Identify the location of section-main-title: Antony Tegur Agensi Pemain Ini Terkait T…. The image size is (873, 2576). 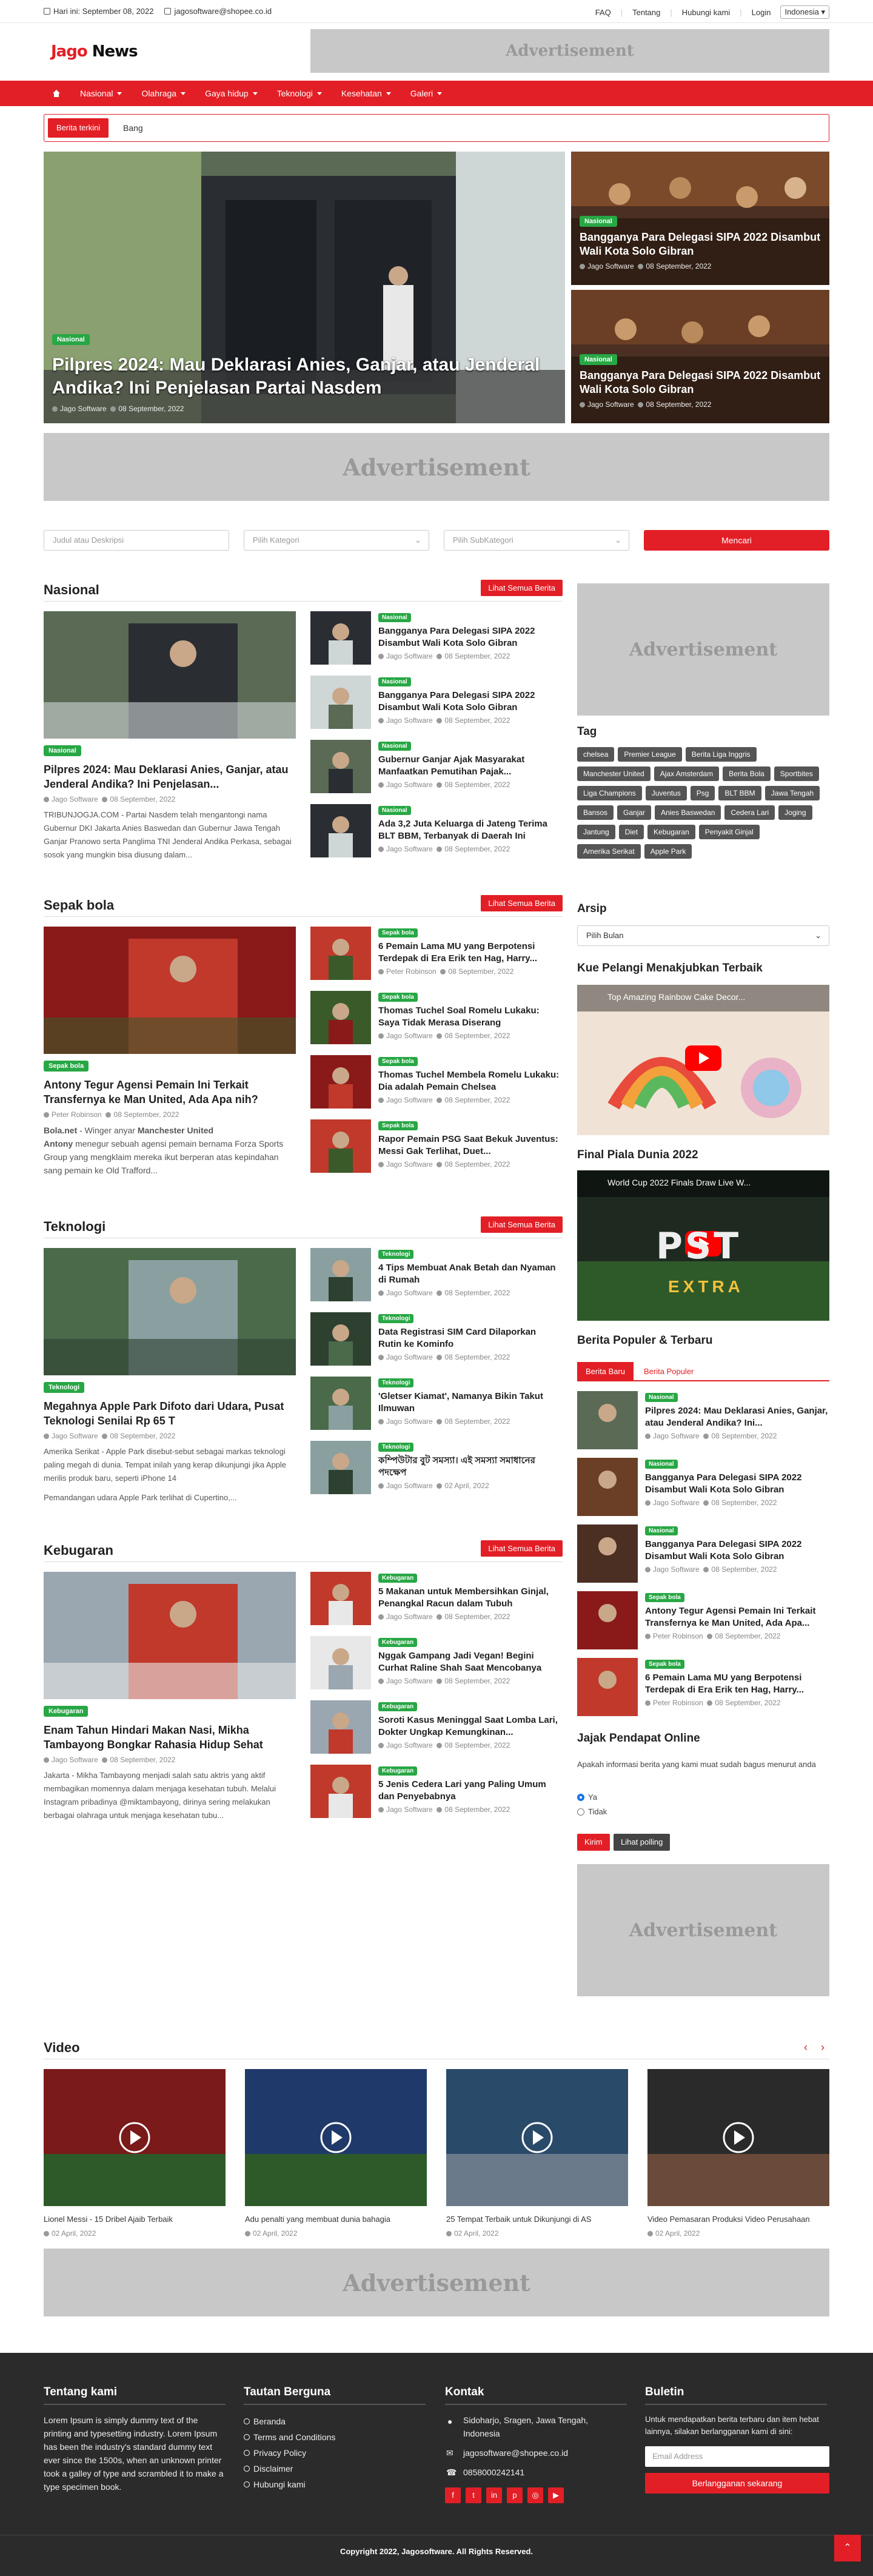
(170, 1092).